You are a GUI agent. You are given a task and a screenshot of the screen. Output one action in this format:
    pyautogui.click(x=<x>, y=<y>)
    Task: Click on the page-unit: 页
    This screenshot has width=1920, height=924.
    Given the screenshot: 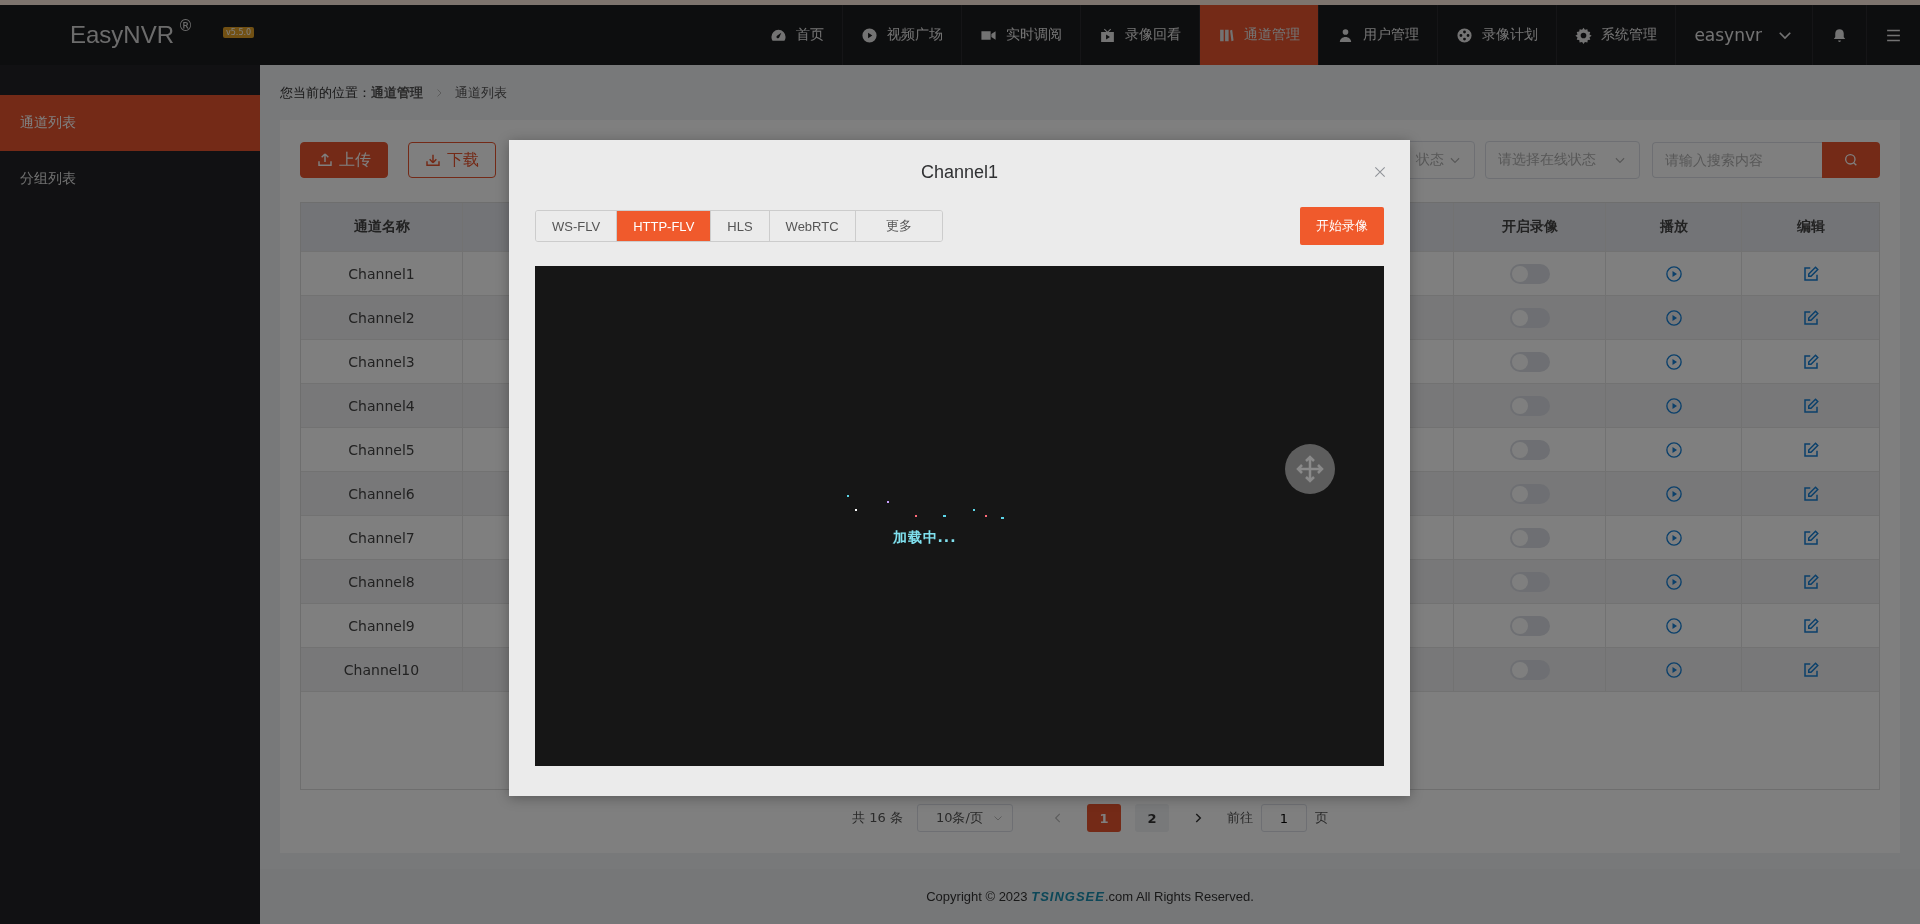 What is the action you would take?
    pyautogui.click(x=1321, y=818)
    